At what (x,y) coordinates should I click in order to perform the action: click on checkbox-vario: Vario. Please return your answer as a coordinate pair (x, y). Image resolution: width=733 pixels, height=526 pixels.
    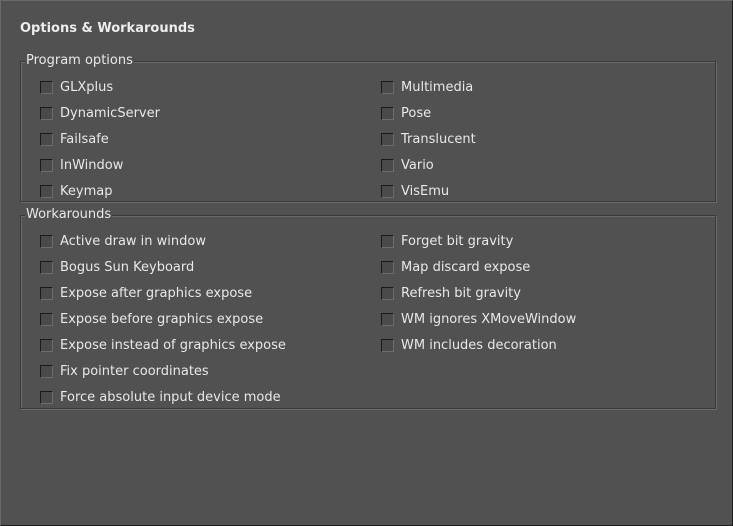
    Looking at the image, I should click on (428, 165).